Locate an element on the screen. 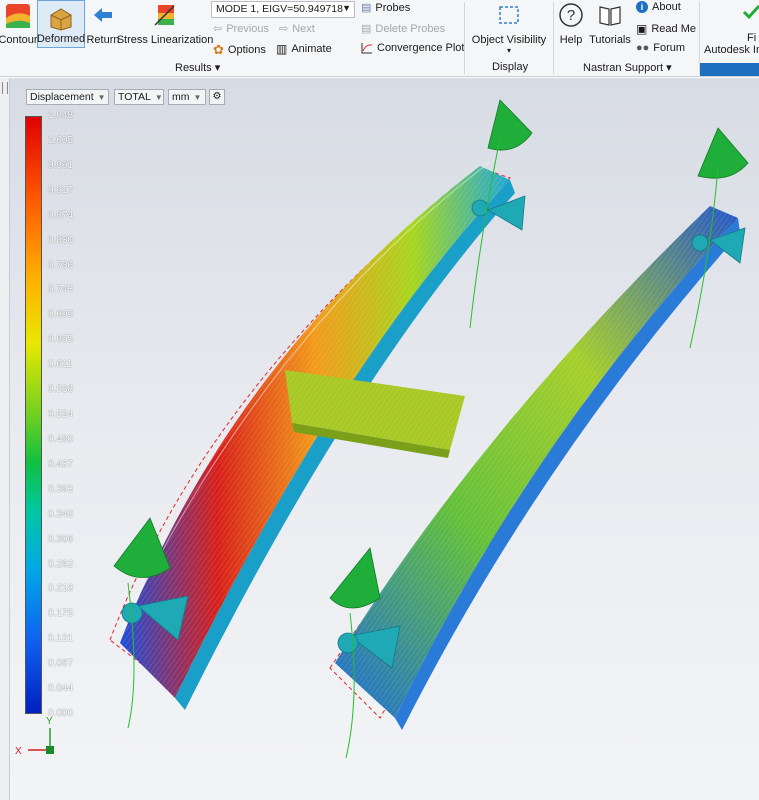  axis-x-label: X is located at coordinates (18, 751).